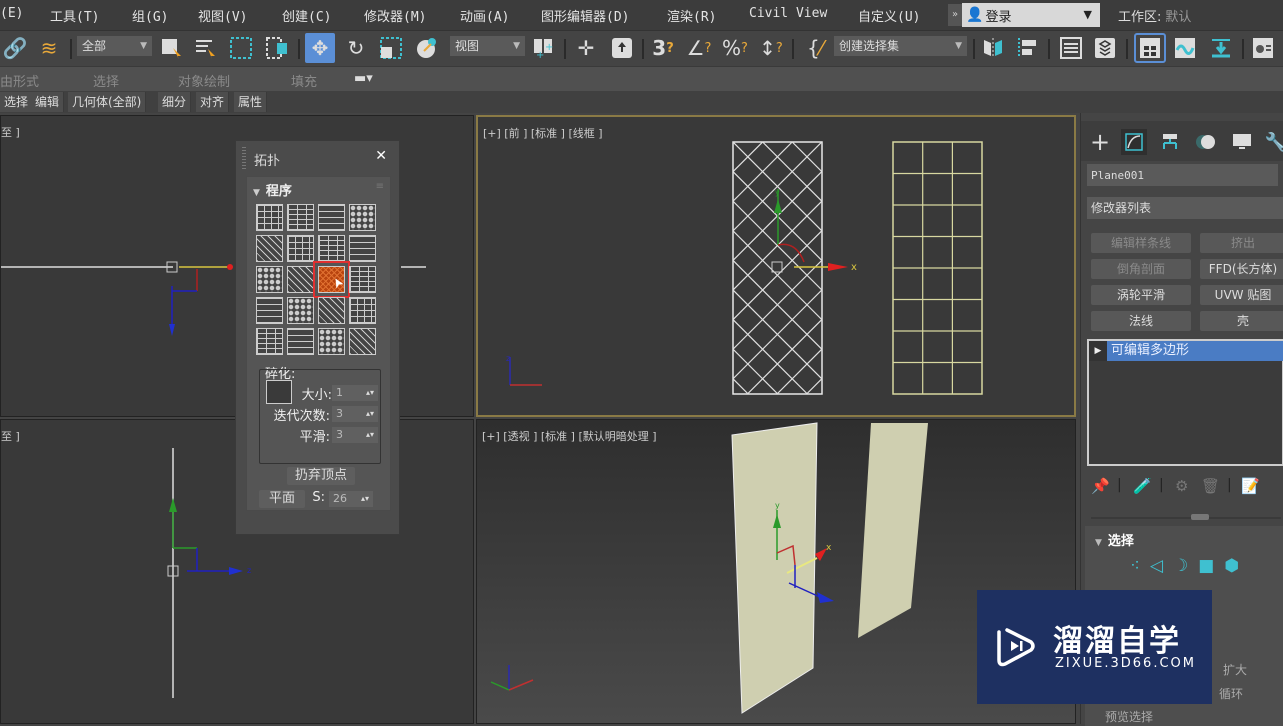  Describe the element at coordinates (17, 102) in the screenshot. I see `ribbon-tab-selection: 选择` at that location.